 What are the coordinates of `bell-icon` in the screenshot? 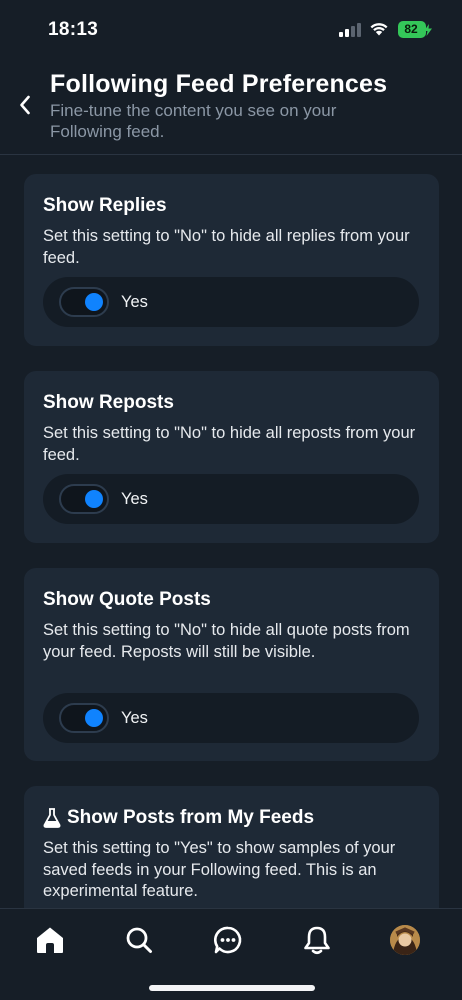 It's located at (317, 940).